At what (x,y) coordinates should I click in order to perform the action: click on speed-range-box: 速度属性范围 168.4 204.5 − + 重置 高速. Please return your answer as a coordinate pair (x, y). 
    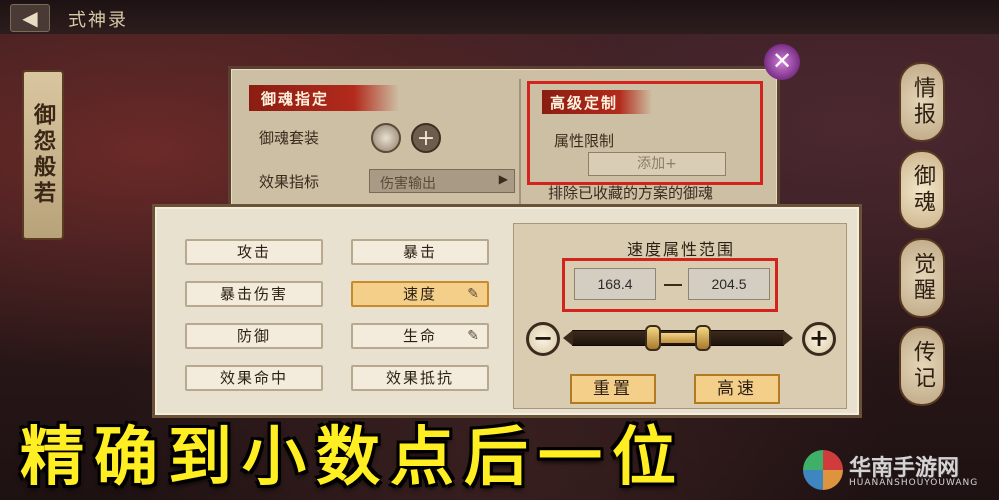
    Looking at the image, I should click on (680, 316).